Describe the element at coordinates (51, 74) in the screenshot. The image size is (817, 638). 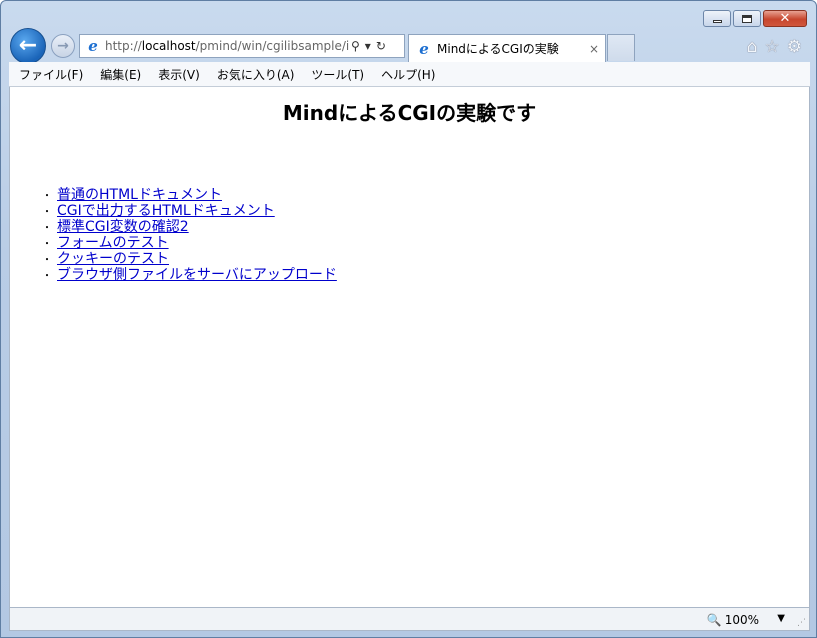
I see `menu-file: ファイル(F)` at that location.